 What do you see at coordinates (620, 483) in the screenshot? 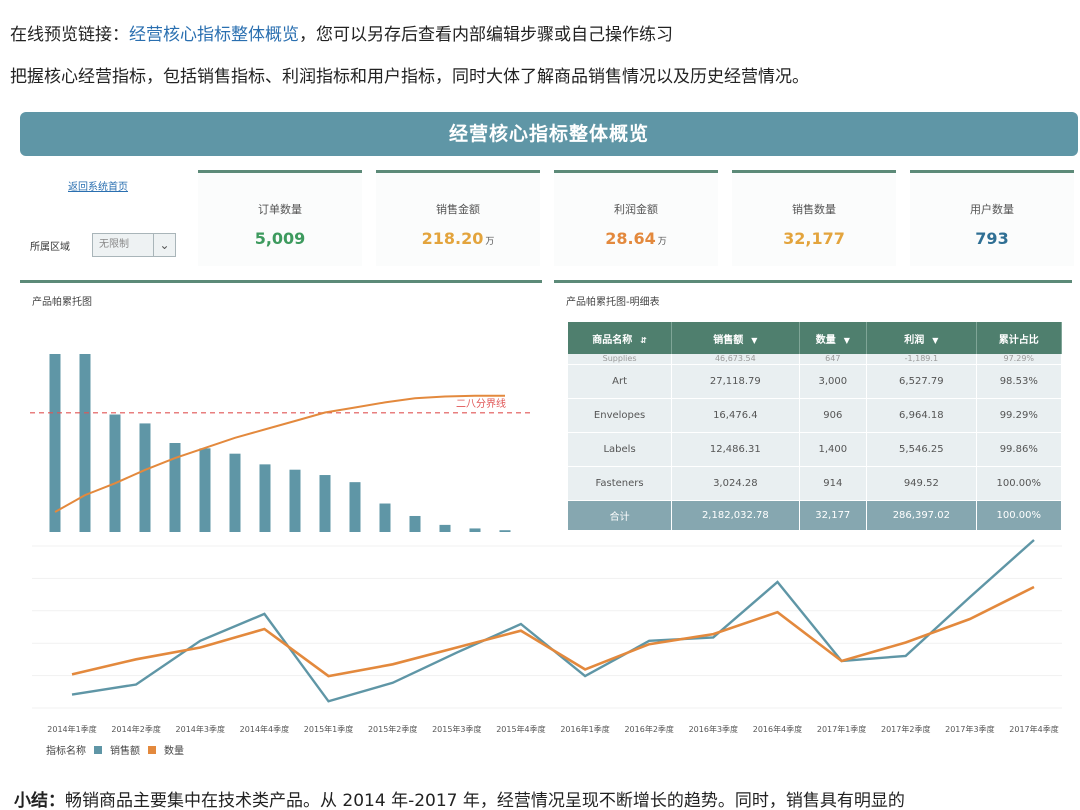
I see `table-cell: Fasteners` at bounding box center [620, 483].